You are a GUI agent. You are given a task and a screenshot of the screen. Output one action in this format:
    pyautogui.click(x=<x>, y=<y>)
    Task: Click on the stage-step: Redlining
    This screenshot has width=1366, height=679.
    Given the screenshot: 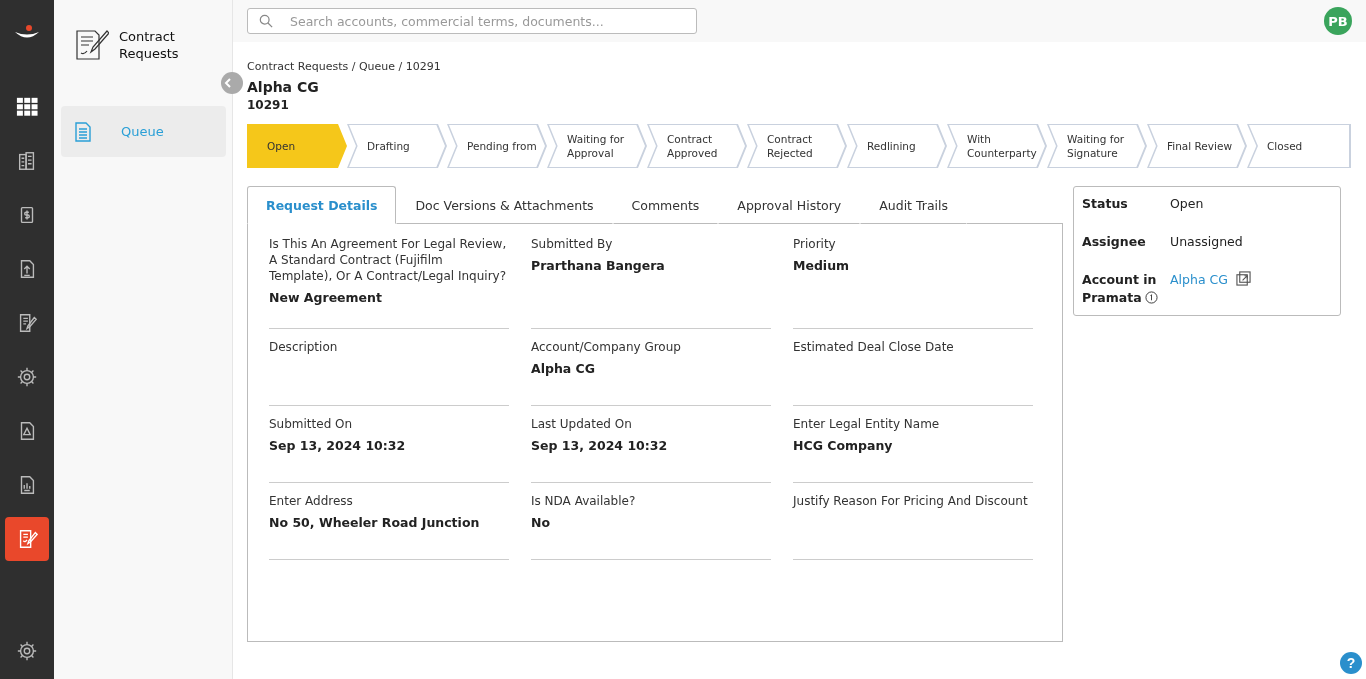 What is the action you would take?
    pyautogui.click(x=897, y=146)
    